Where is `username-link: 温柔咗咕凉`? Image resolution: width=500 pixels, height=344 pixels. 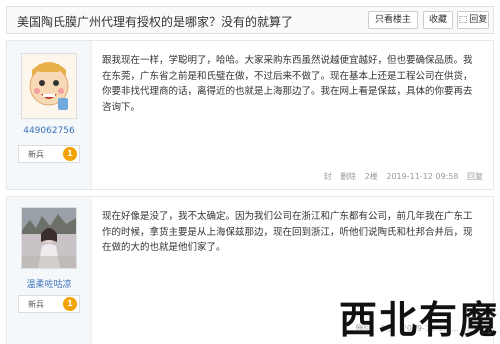 username-link: 温柔咗咕凉 is located at coordinates (49, 283).